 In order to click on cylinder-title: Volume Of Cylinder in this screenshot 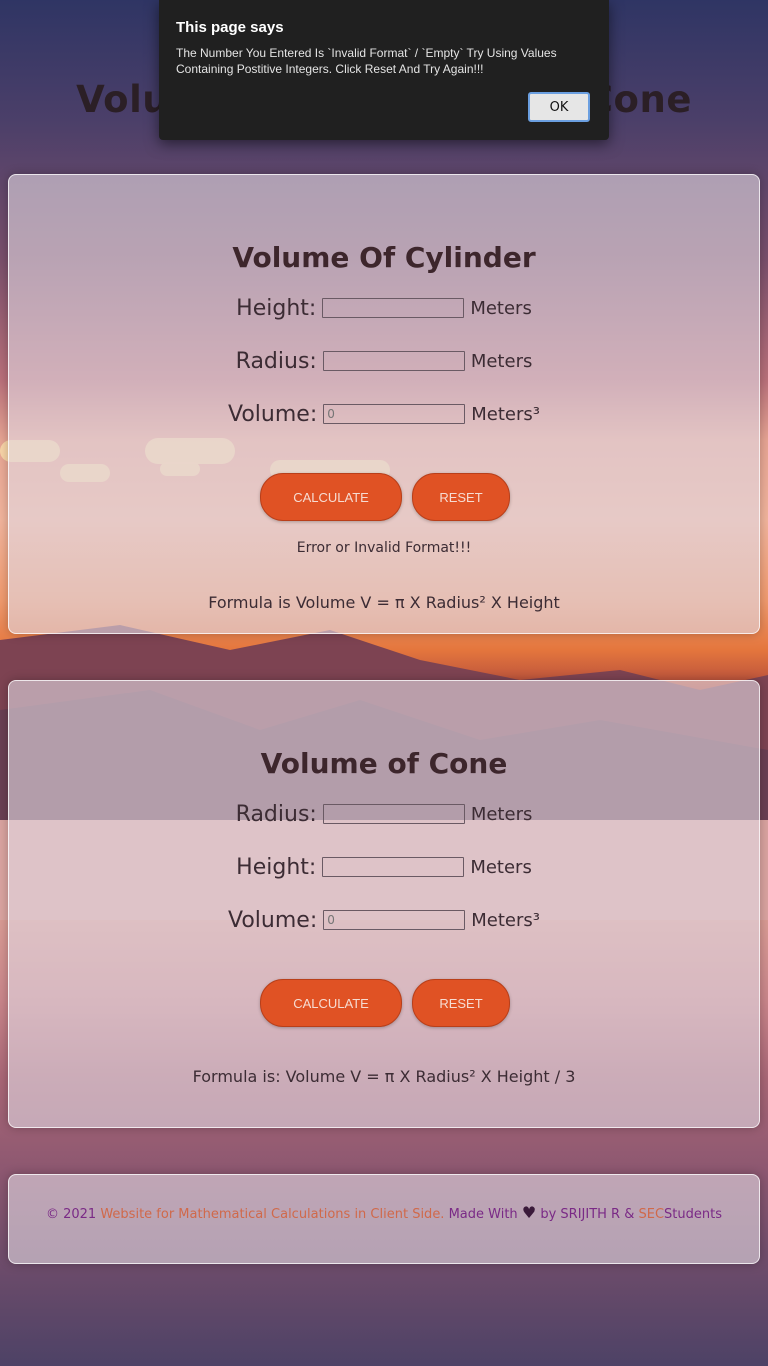, I will do `click(384, 257)`.